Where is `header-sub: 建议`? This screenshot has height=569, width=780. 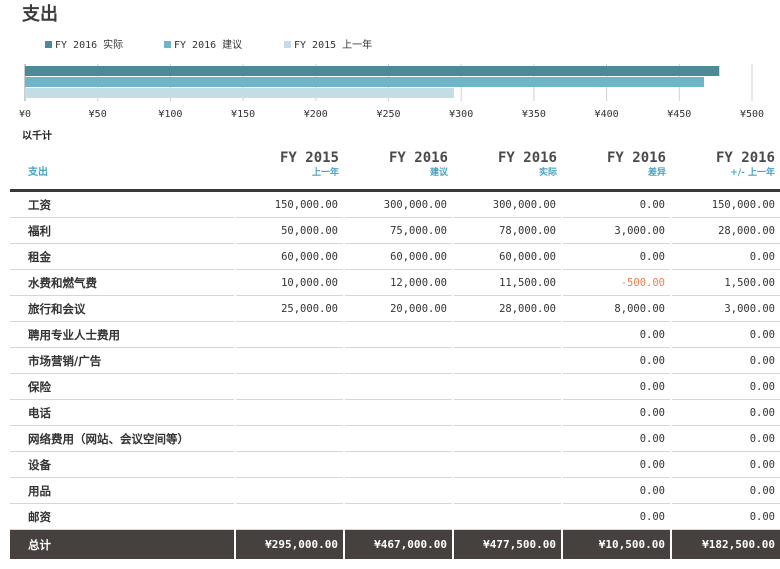 header-sub: 建议 is located at coordinates (438, 173).